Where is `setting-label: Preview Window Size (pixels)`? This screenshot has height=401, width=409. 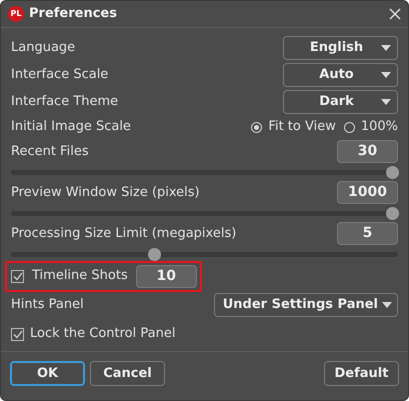 setting-label: Preview Window Size (pixels) is located at coordinates (105, 193).